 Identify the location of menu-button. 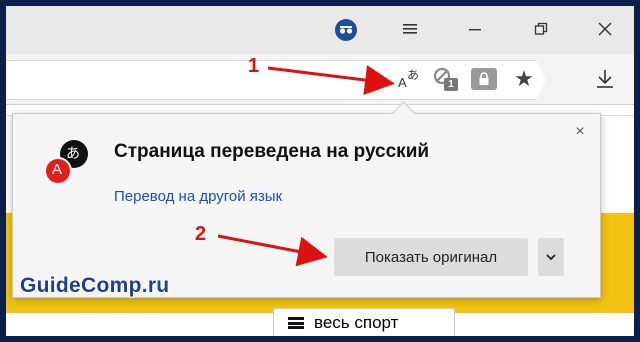
(410, 29).